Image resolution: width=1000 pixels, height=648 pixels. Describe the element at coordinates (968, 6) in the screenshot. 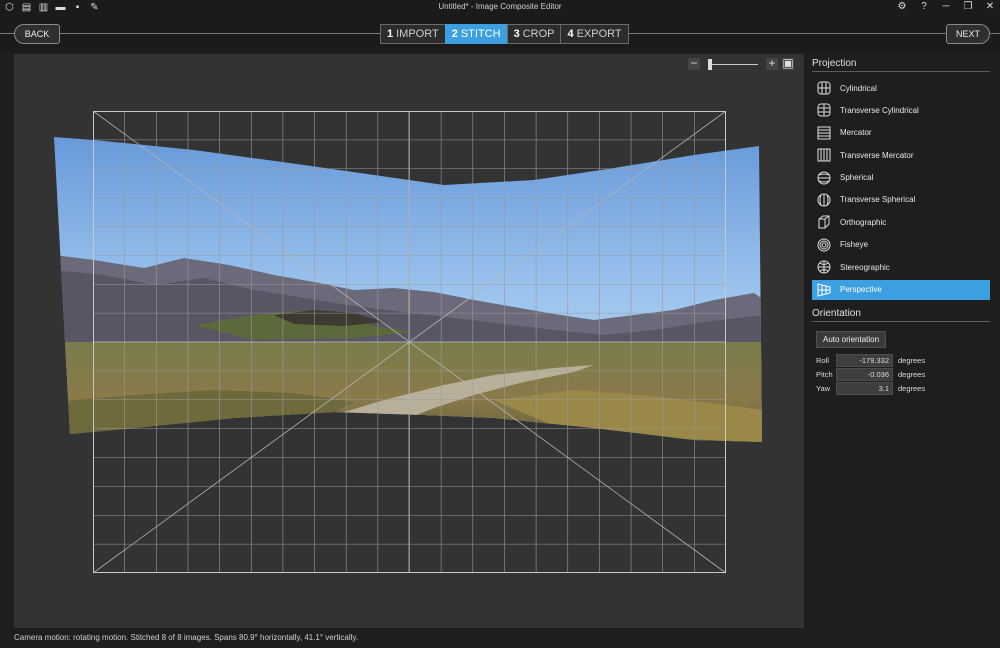

I see `restore-button: ❐` at that location.